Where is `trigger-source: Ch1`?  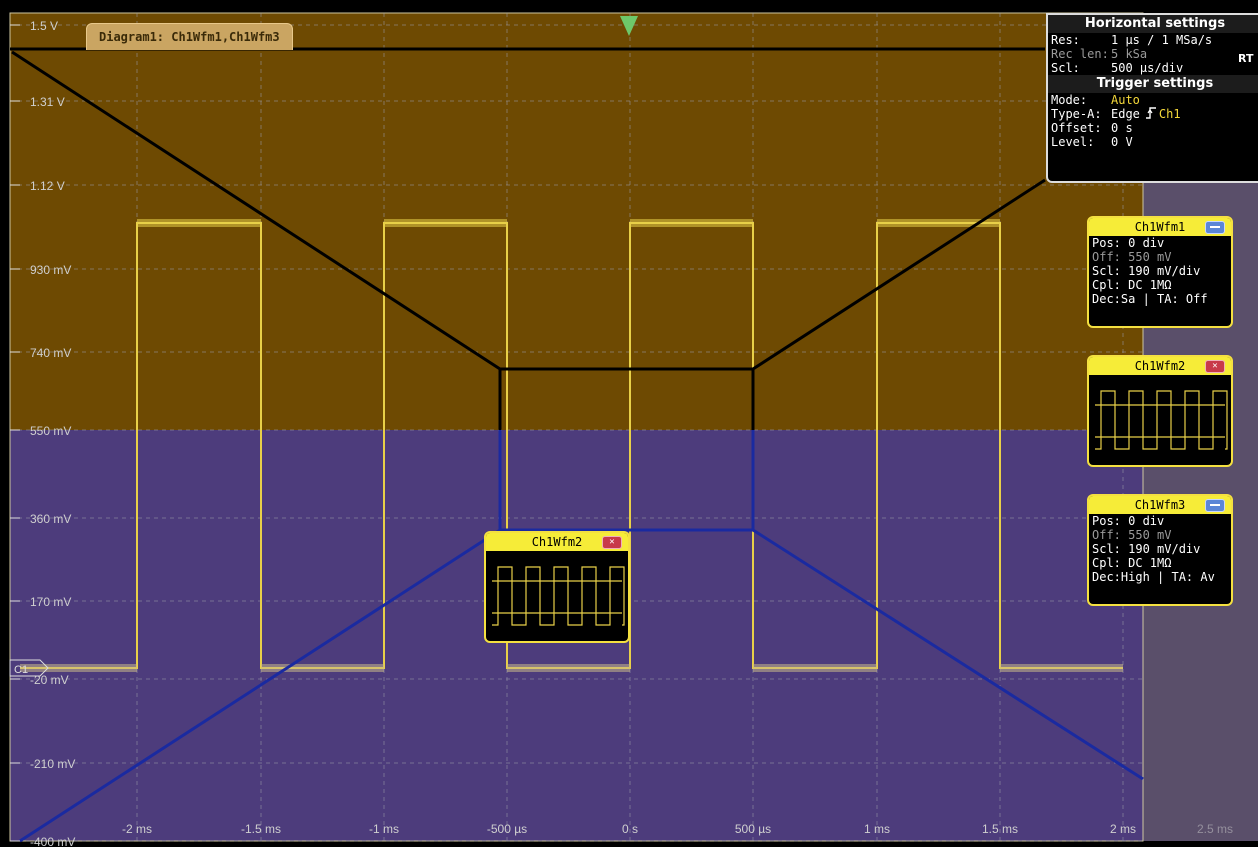
trigger-source: Ch1 is located at coordinates (1169, 114).